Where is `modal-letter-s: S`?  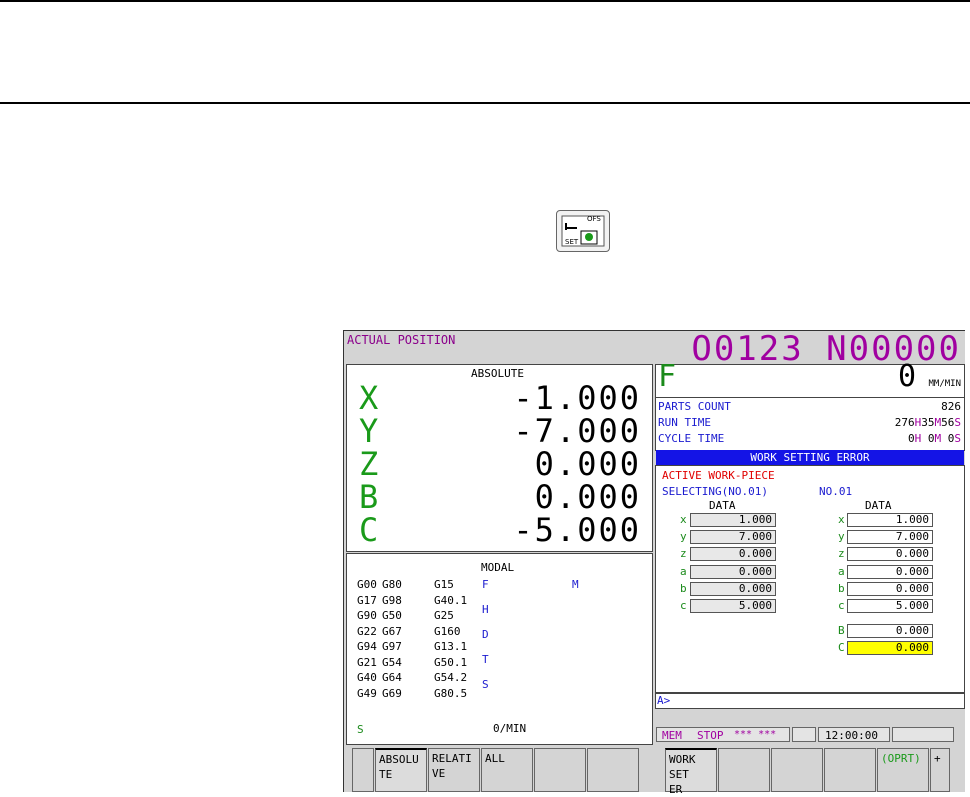 modal-letter-s: S is located at coordinates (485, 684).